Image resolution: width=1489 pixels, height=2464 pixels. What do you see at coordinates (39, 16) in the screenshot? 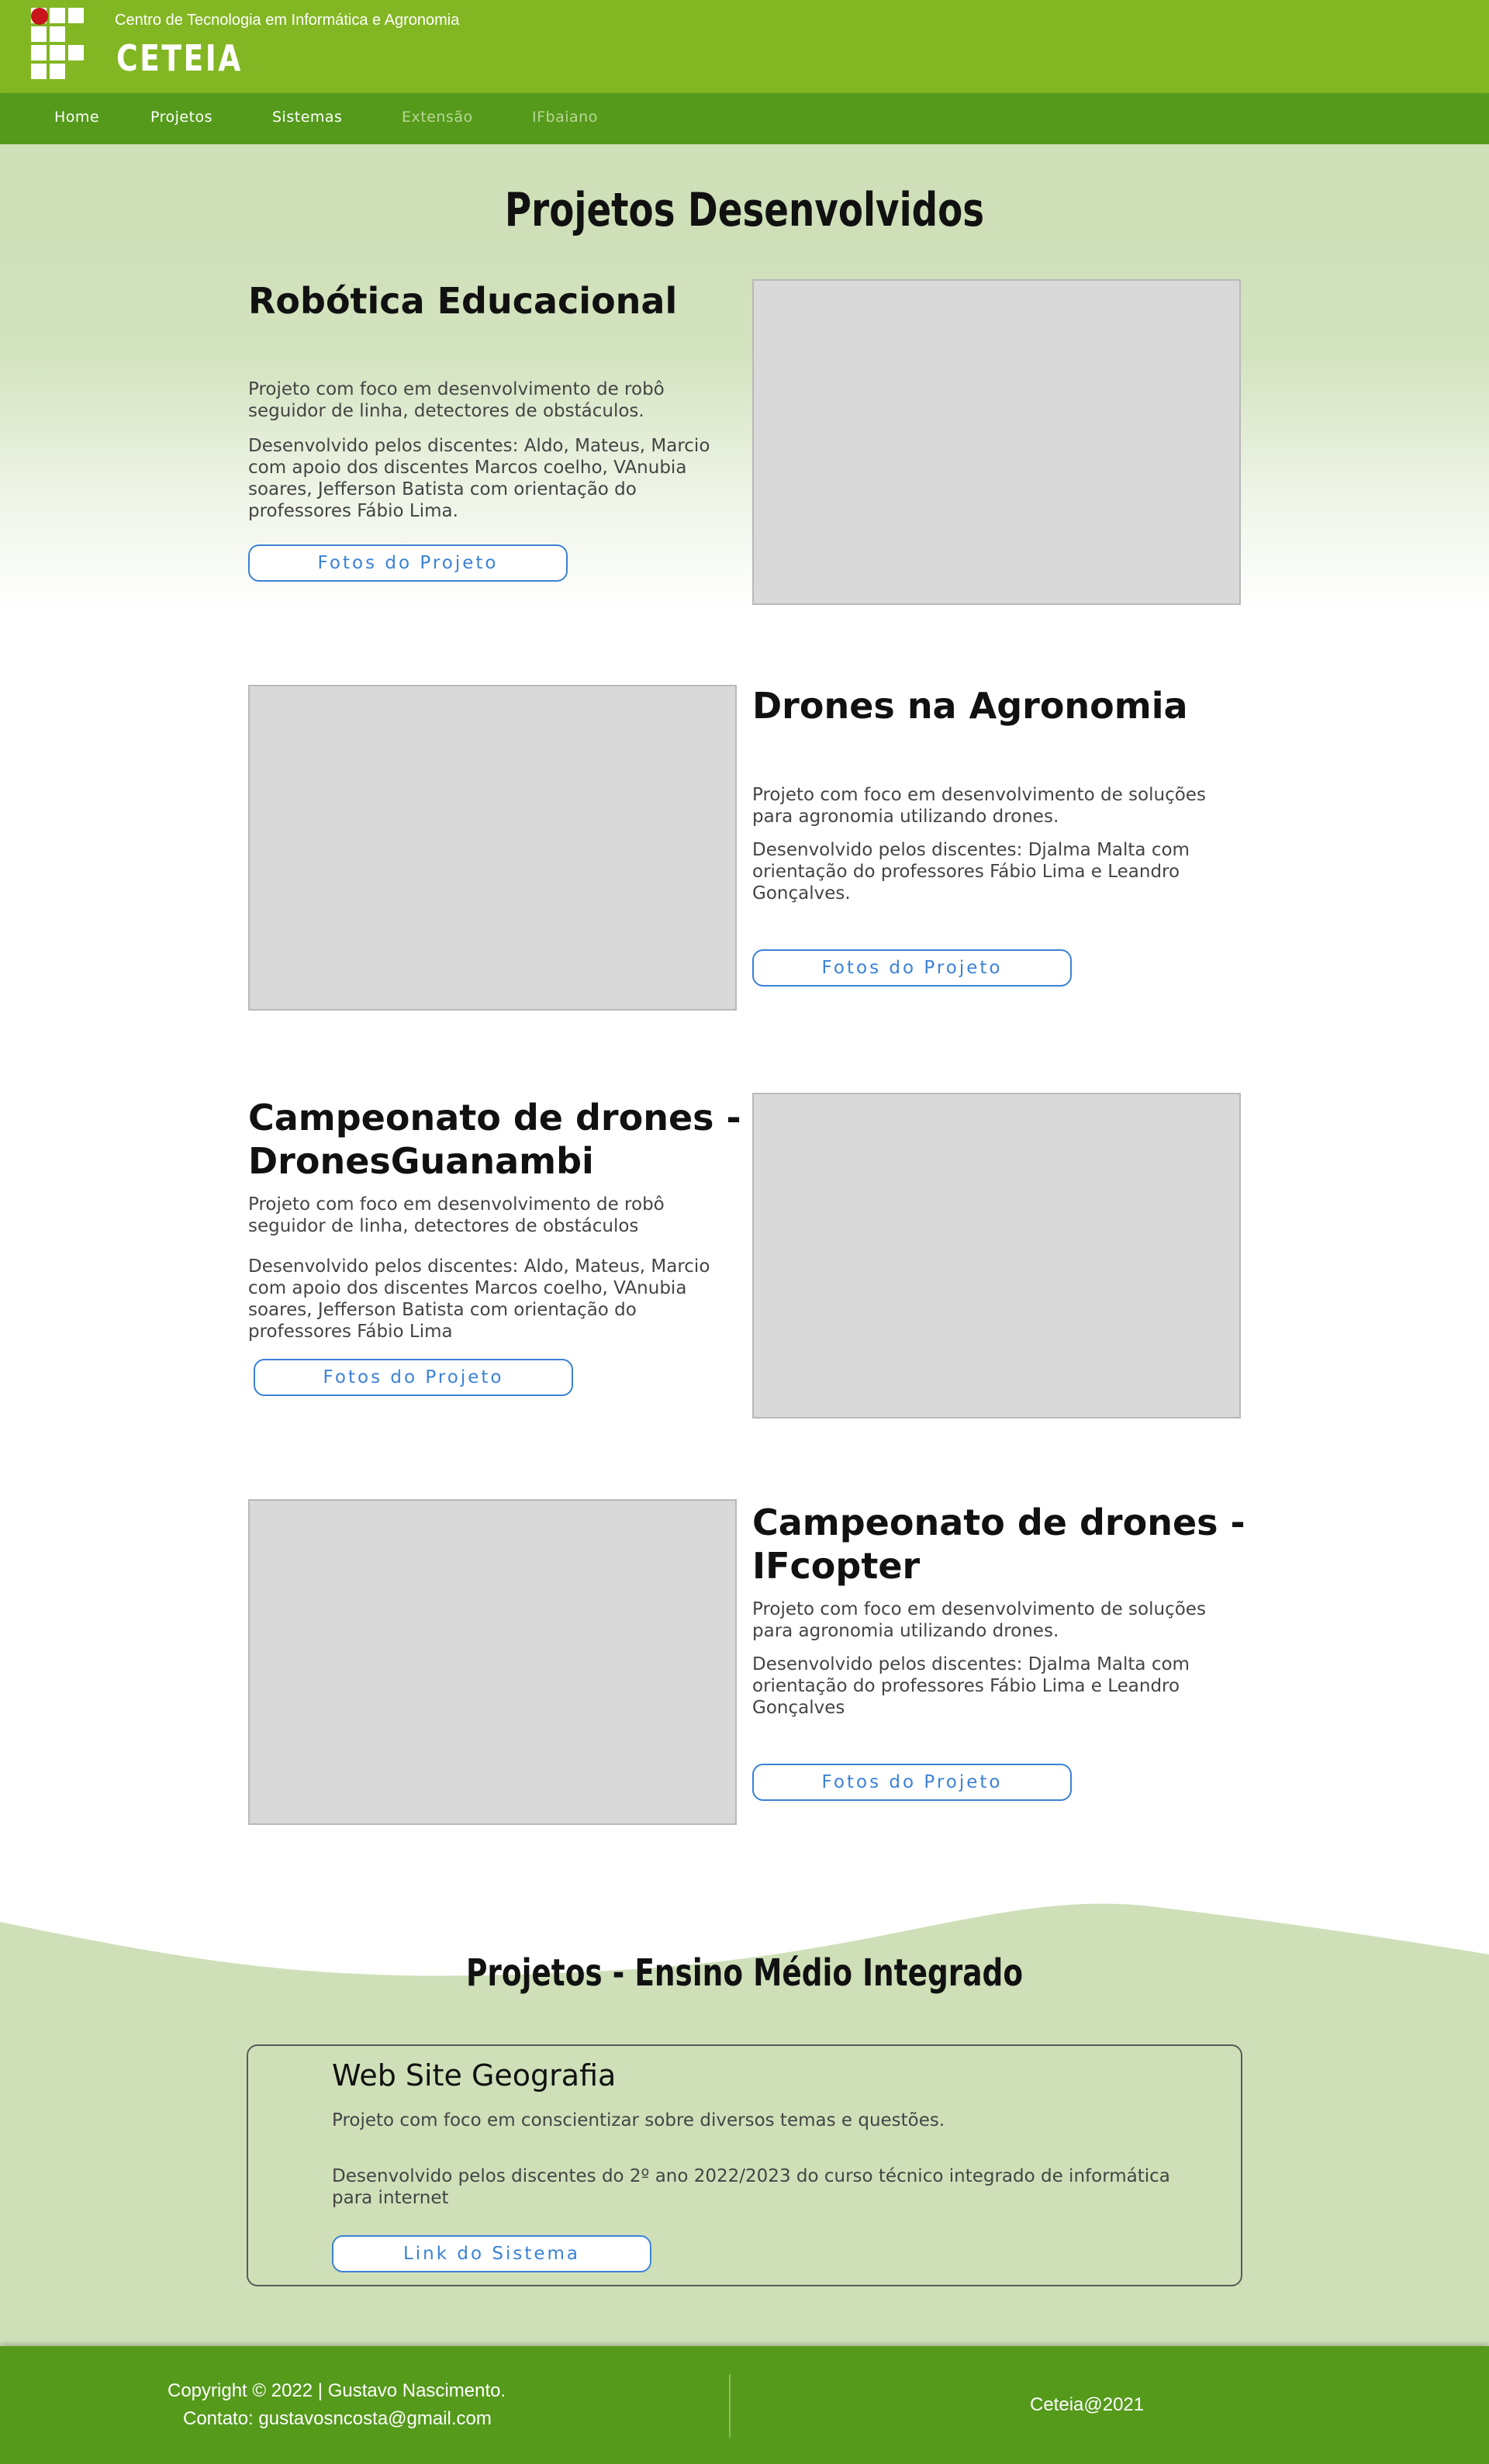
I see `logo-red-dot` at bounding box center [39, 16].